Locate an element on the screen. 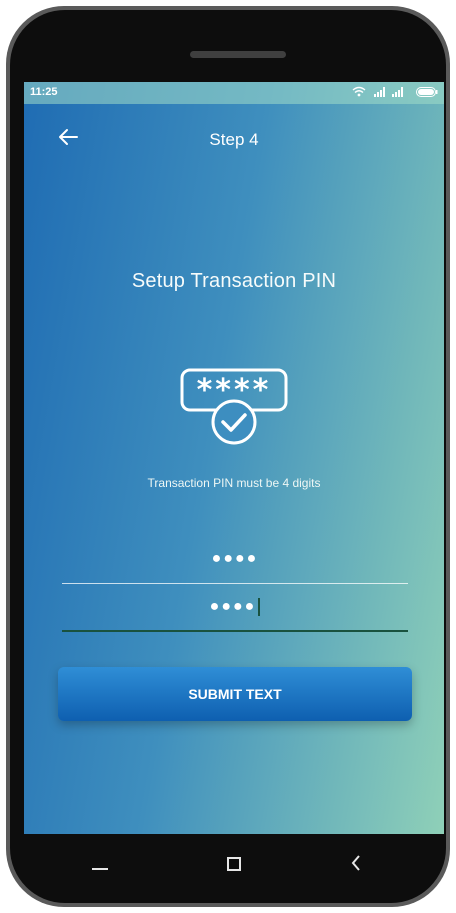 The height and width of the screenshot is (913, 456). confirm-pin-input-wrap: ●●●● is located at coordinates (235, 607).